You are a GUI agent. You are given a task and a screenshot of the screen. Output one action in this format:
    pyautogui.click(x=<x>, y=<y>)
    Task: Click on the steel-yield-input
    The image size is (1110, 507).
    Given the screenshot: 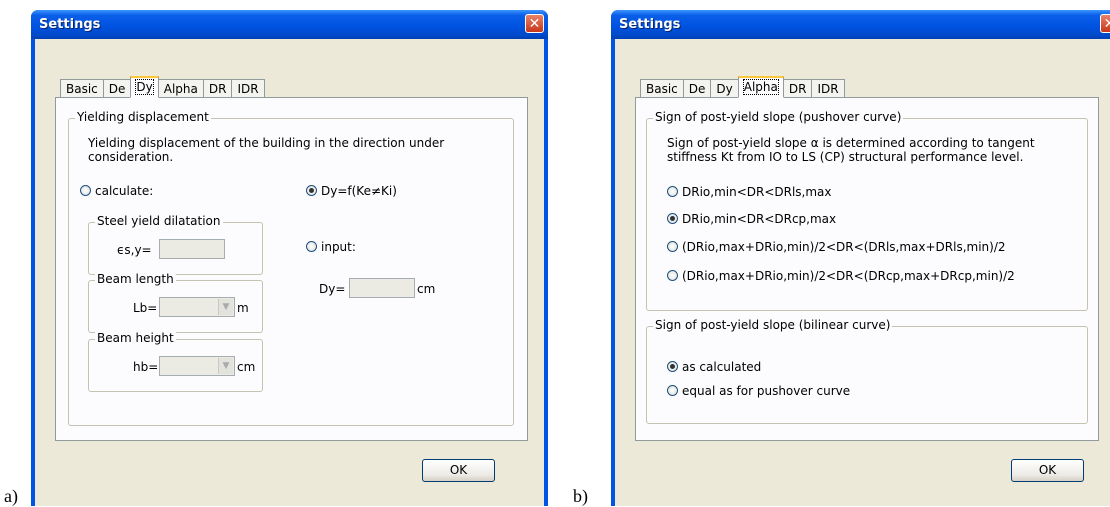 What is the action you would take?
    pyautogui.click(x=192, y=249)
    